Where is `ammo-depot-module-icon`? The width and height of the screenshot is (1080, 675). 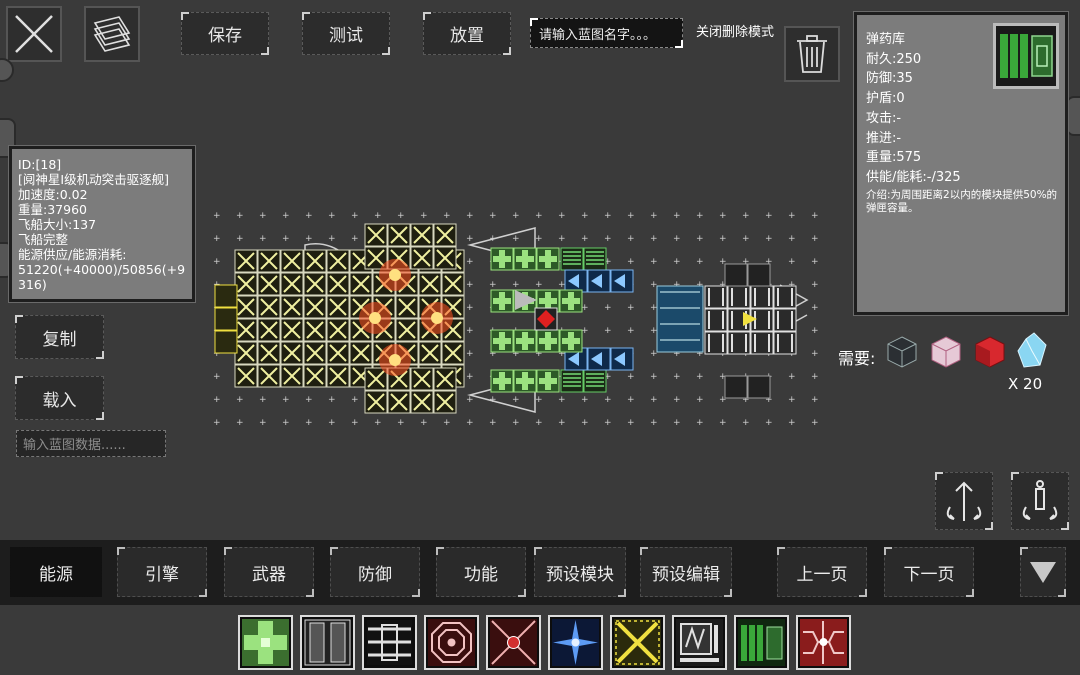 ammo-depot-module-icon is located at coordinates (761, 642).